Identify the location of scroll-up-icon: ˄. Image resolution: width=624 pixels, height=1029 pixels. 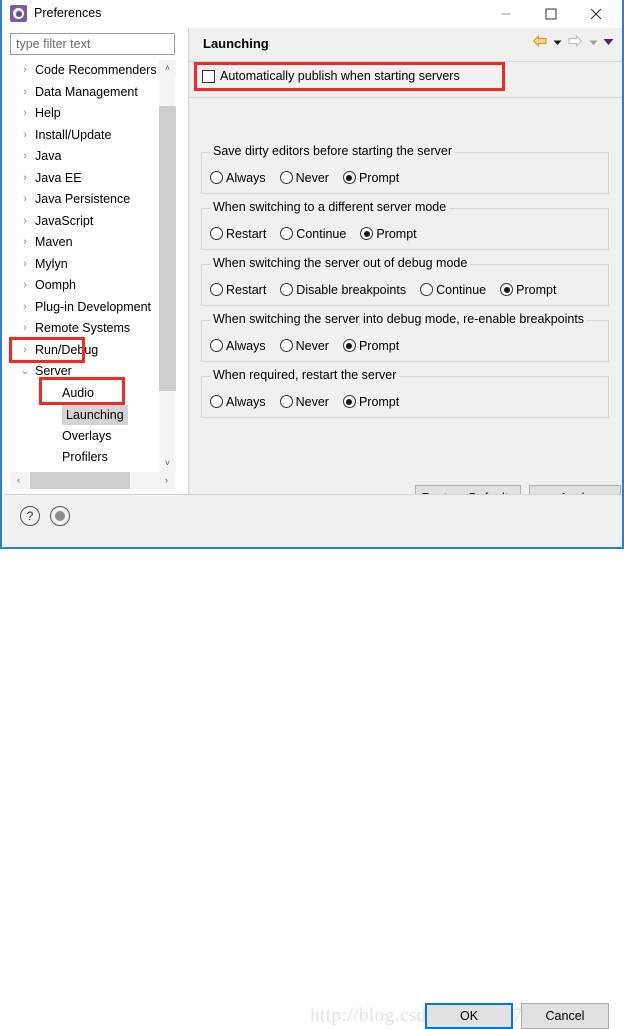
(167, 68).